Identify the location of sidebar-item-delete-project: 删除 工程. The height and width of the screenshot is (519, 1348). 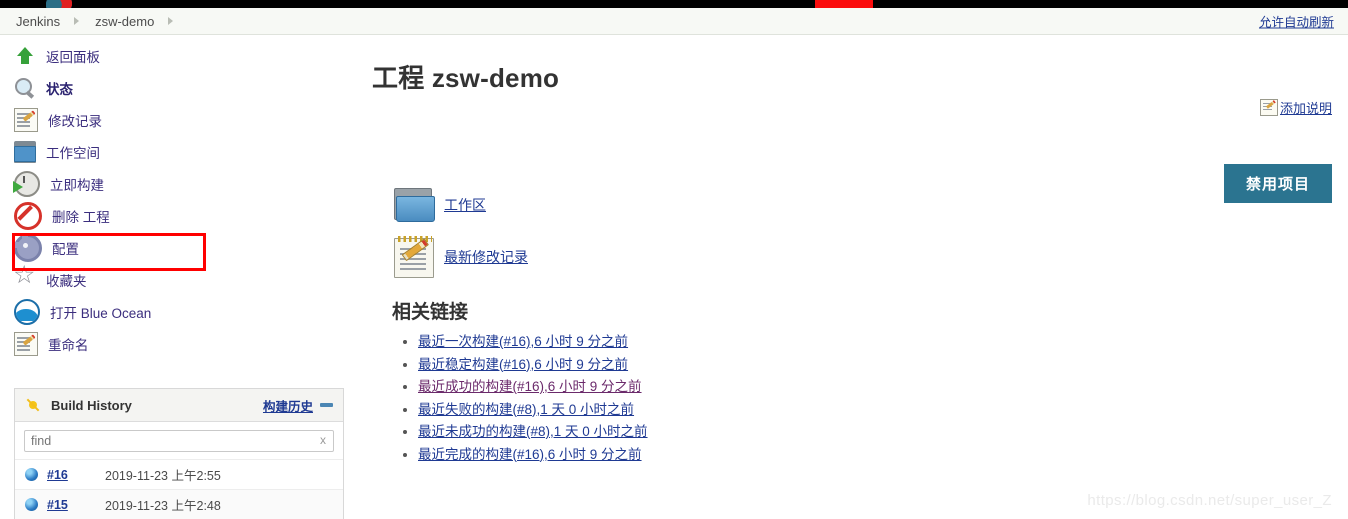
(172, 216).